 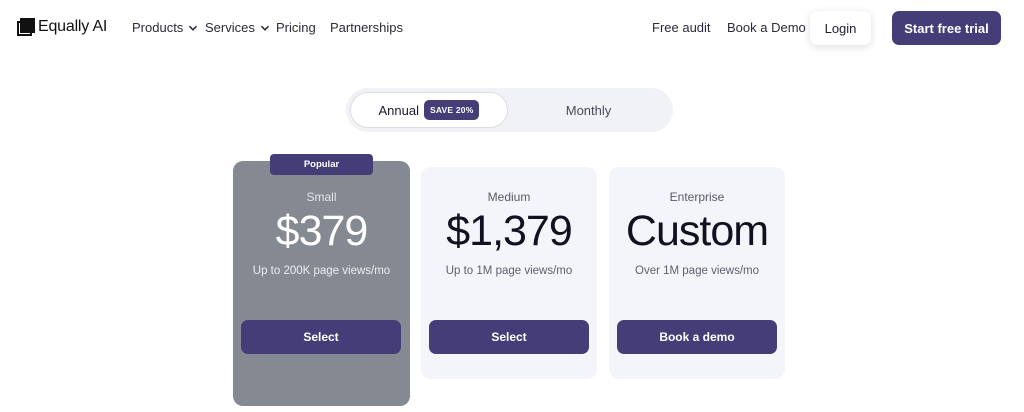 I want to click on plan-subtitle: Over 1M page views/mo, so click(x=697, y=271).